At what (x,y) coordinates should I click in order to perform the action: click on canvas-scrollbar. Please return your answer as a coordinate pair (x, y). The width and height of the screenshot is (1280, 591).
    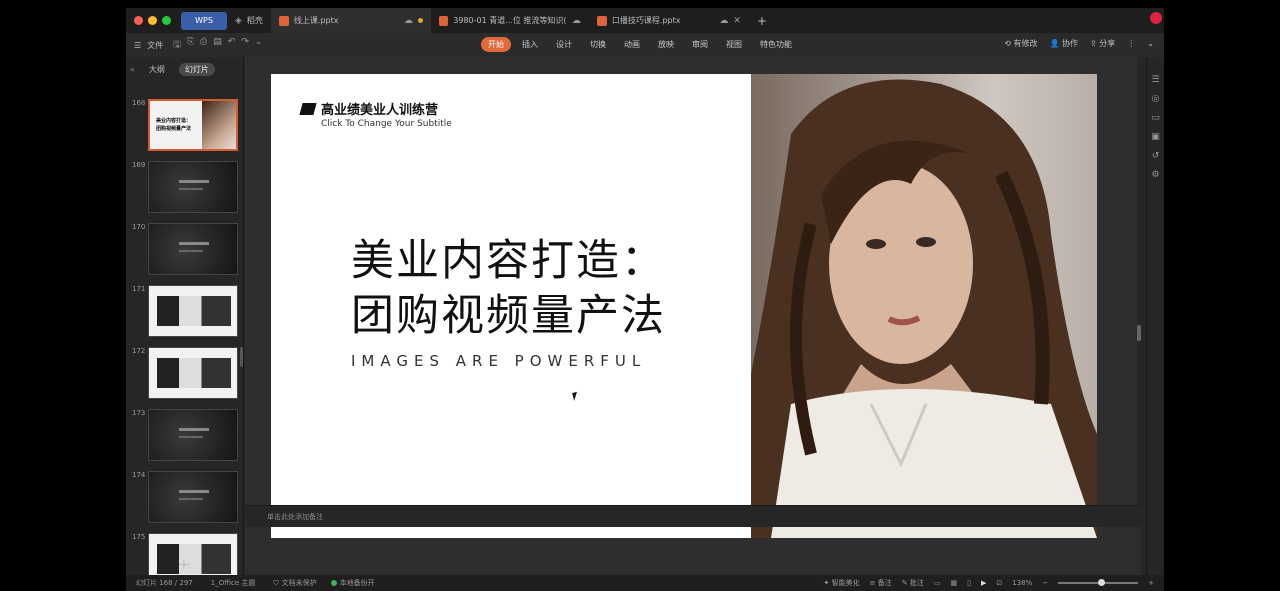
    Looking at the image, I should click on (1139, 281).